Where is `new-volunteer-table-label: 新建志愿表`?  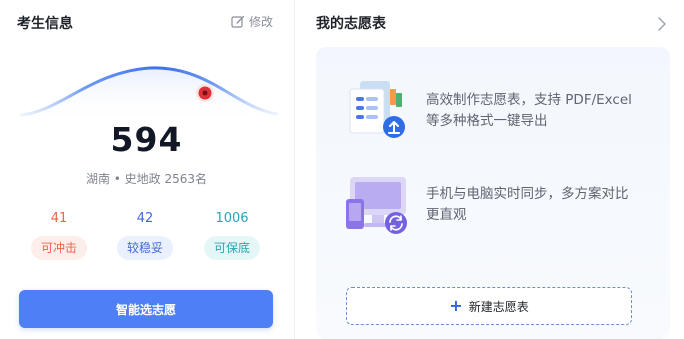
new-volunteer-table-label: 新建志愿表 is located at coordinates (498, 306).